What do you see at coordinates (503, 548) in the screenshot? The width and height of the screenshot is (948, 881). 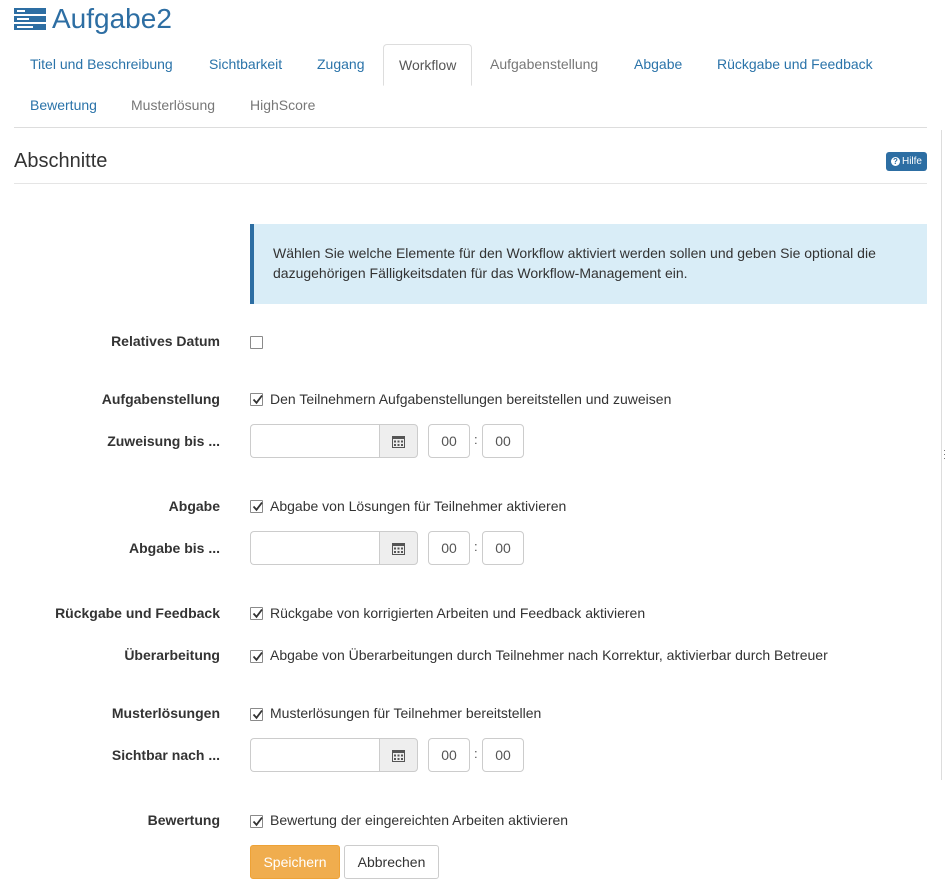 I see `submission-until-minute-input: 00` at bounding box center [503, 548].